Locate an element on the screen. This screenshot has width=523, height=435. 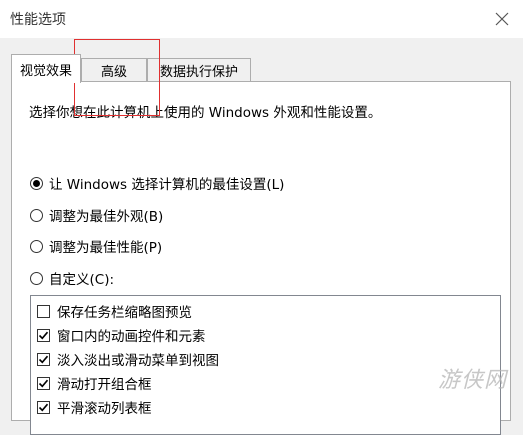
list-item: 滑动打开组合框 is located at coordinates (94, 383).